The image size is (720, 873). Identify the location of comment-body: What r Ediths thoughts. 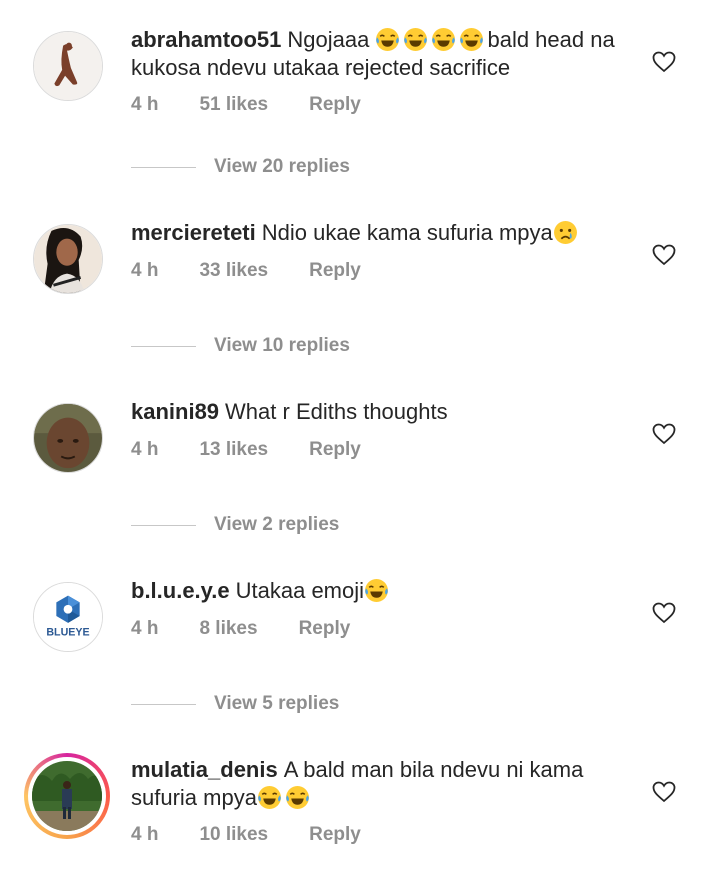
(336, 411).